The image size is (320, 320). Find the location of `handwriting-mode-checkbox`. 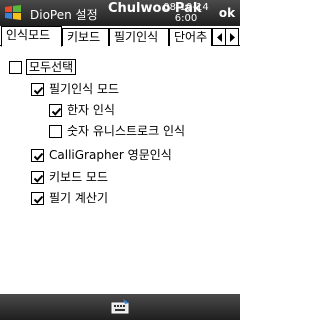

handwriting-mode-checkbox is located at coordinates (37, 89).